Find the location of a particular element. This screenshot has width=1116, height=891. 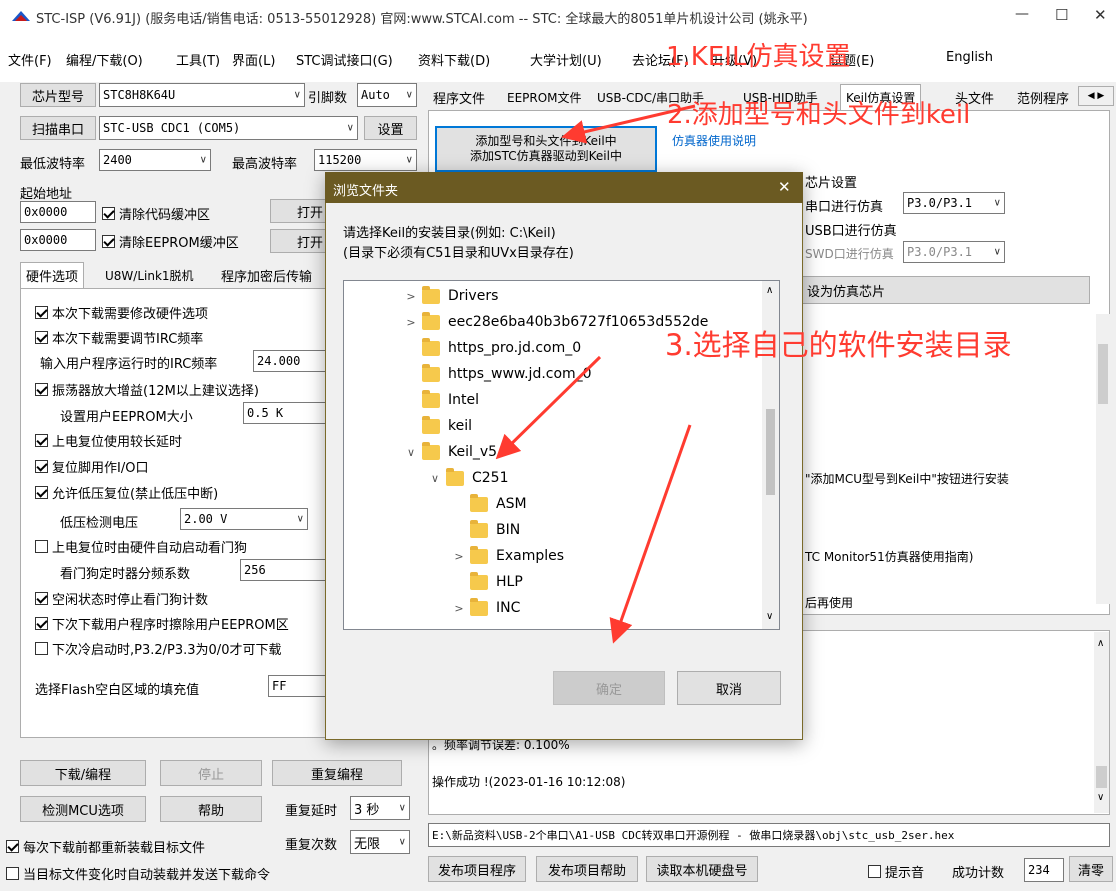

arrow-down-tree is located at coordinates (650, 534).